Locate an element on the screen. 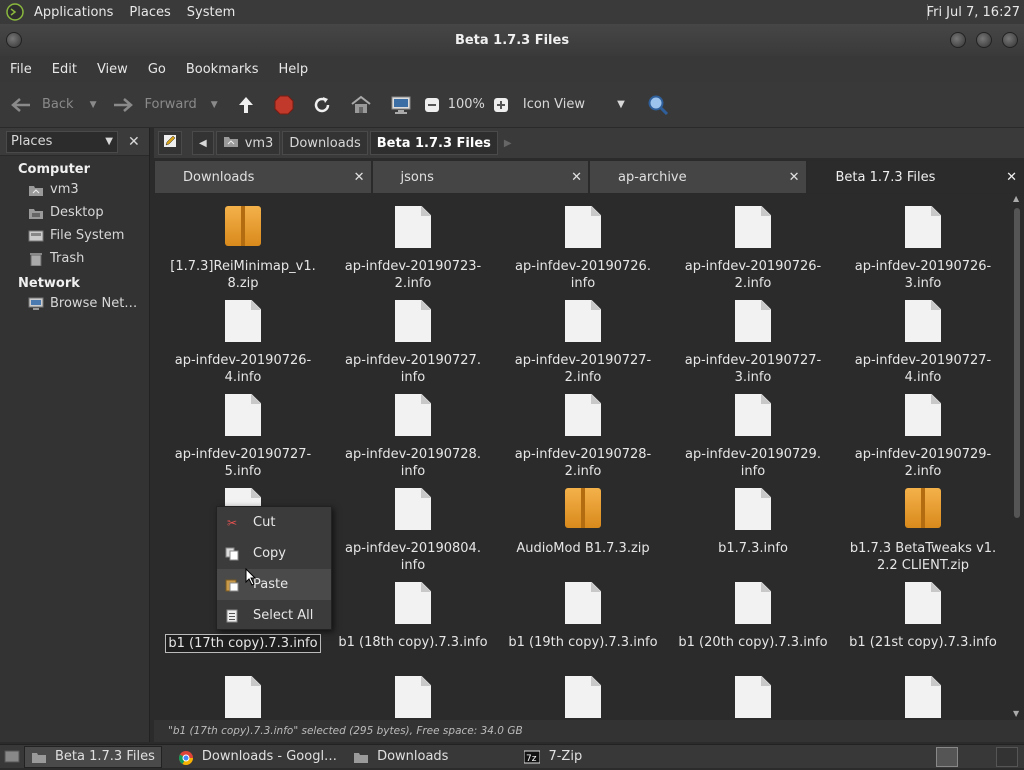 The width and height of the screenshot is (1024, 770). show-desktop-icon is located at coordinates (12, 757).